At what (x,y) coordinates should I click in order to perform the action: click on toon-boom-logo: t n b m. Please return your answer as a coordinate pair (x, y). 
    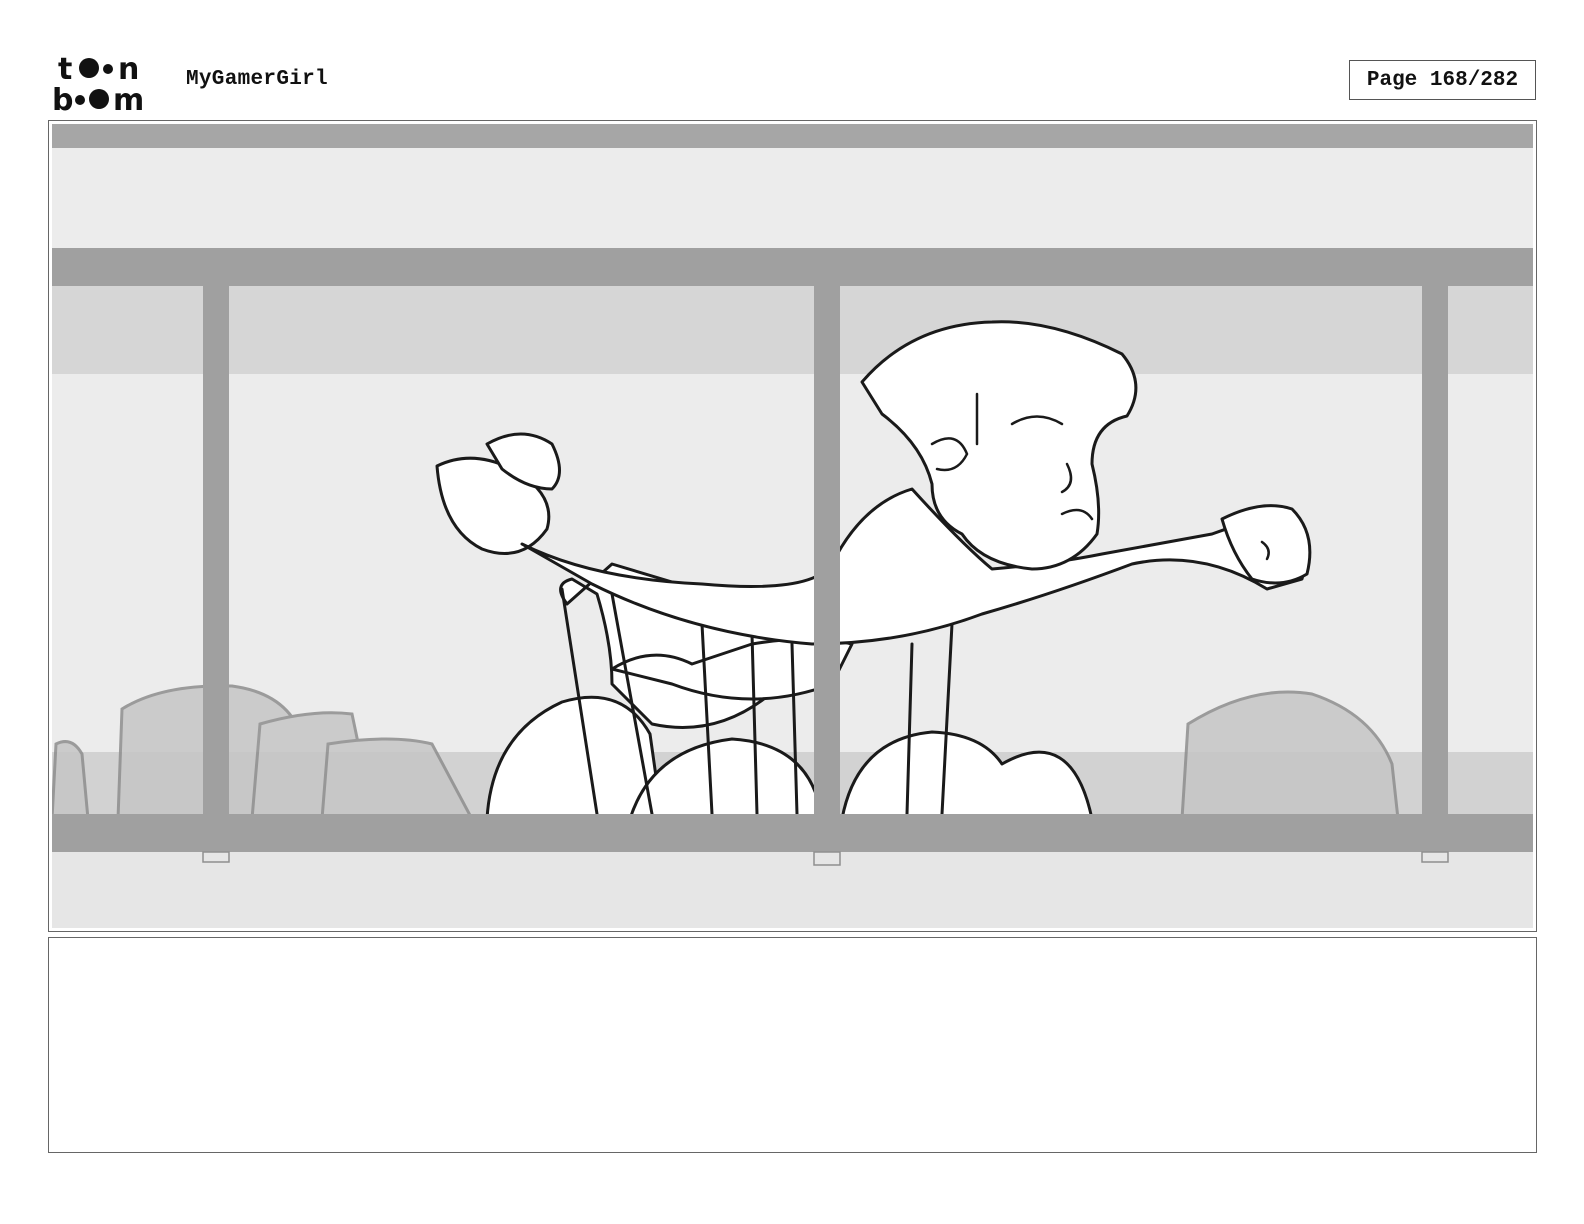
    Looking at the image, I should click on (98, 82).